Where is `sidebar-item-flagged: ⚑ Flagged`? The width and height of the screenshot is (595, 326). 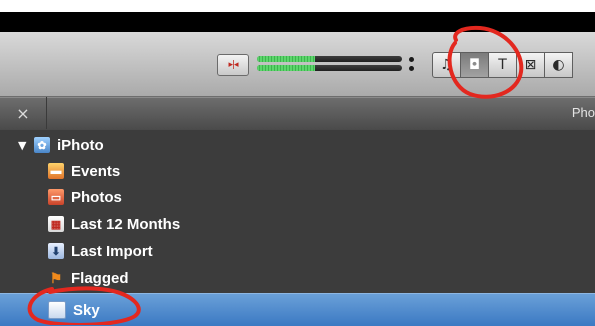 sidebar-item-flagged: ⚑ Flagged is located at coordinates (297, 278).